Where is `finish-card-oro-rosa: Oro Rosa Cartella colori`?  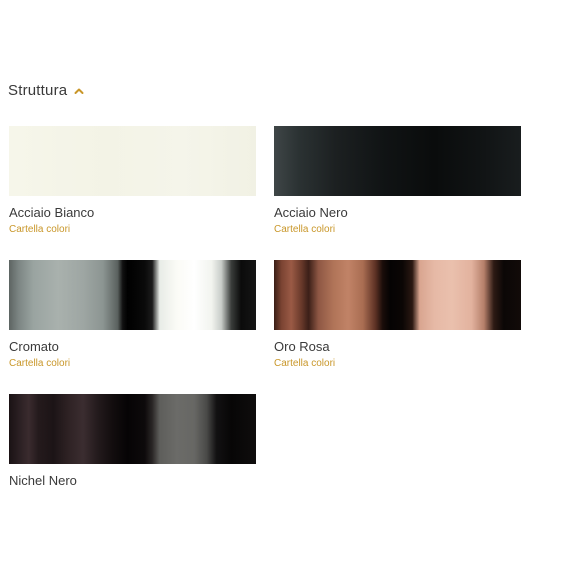
finish-card-oro-rosa: Oro Rosa Cartella colori is located at coordinates (397, 315).